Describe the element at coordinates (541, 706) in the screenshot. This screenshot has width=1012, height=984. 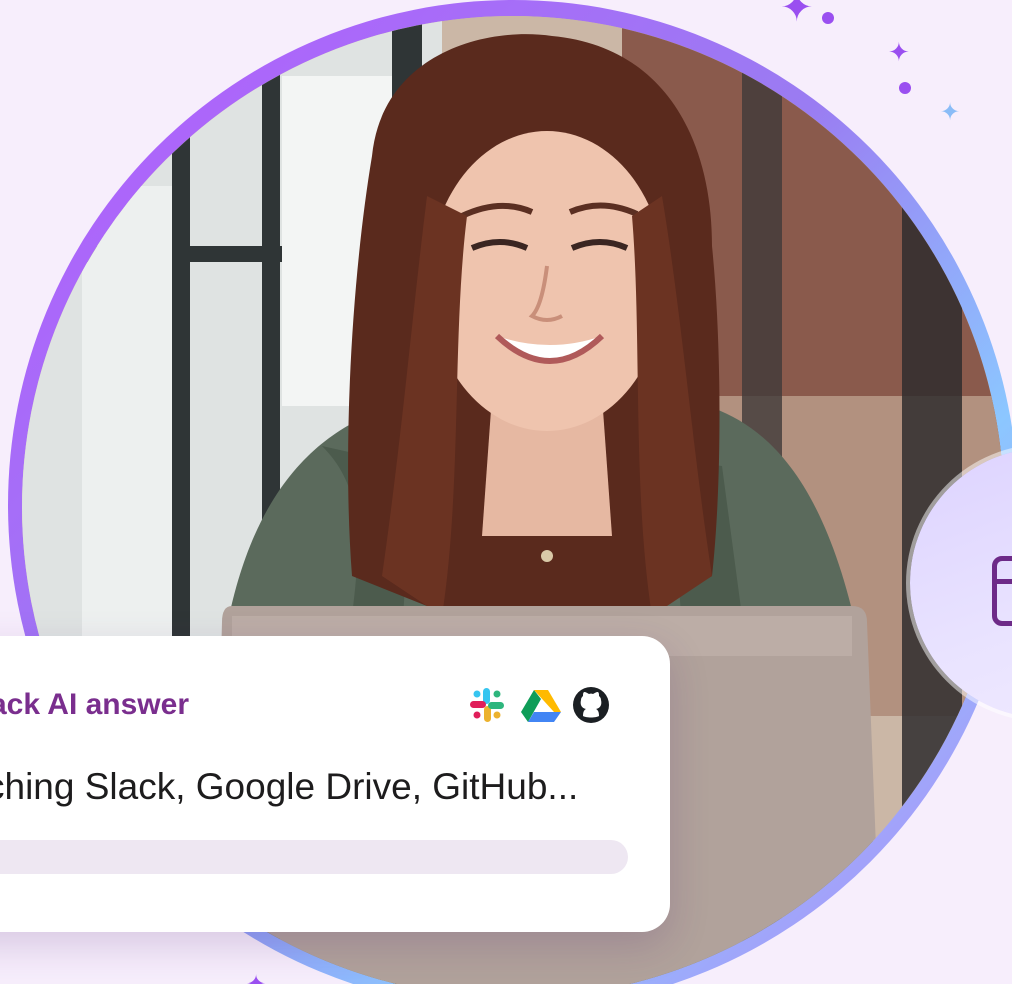
I see `google-drive-icon` at that location.